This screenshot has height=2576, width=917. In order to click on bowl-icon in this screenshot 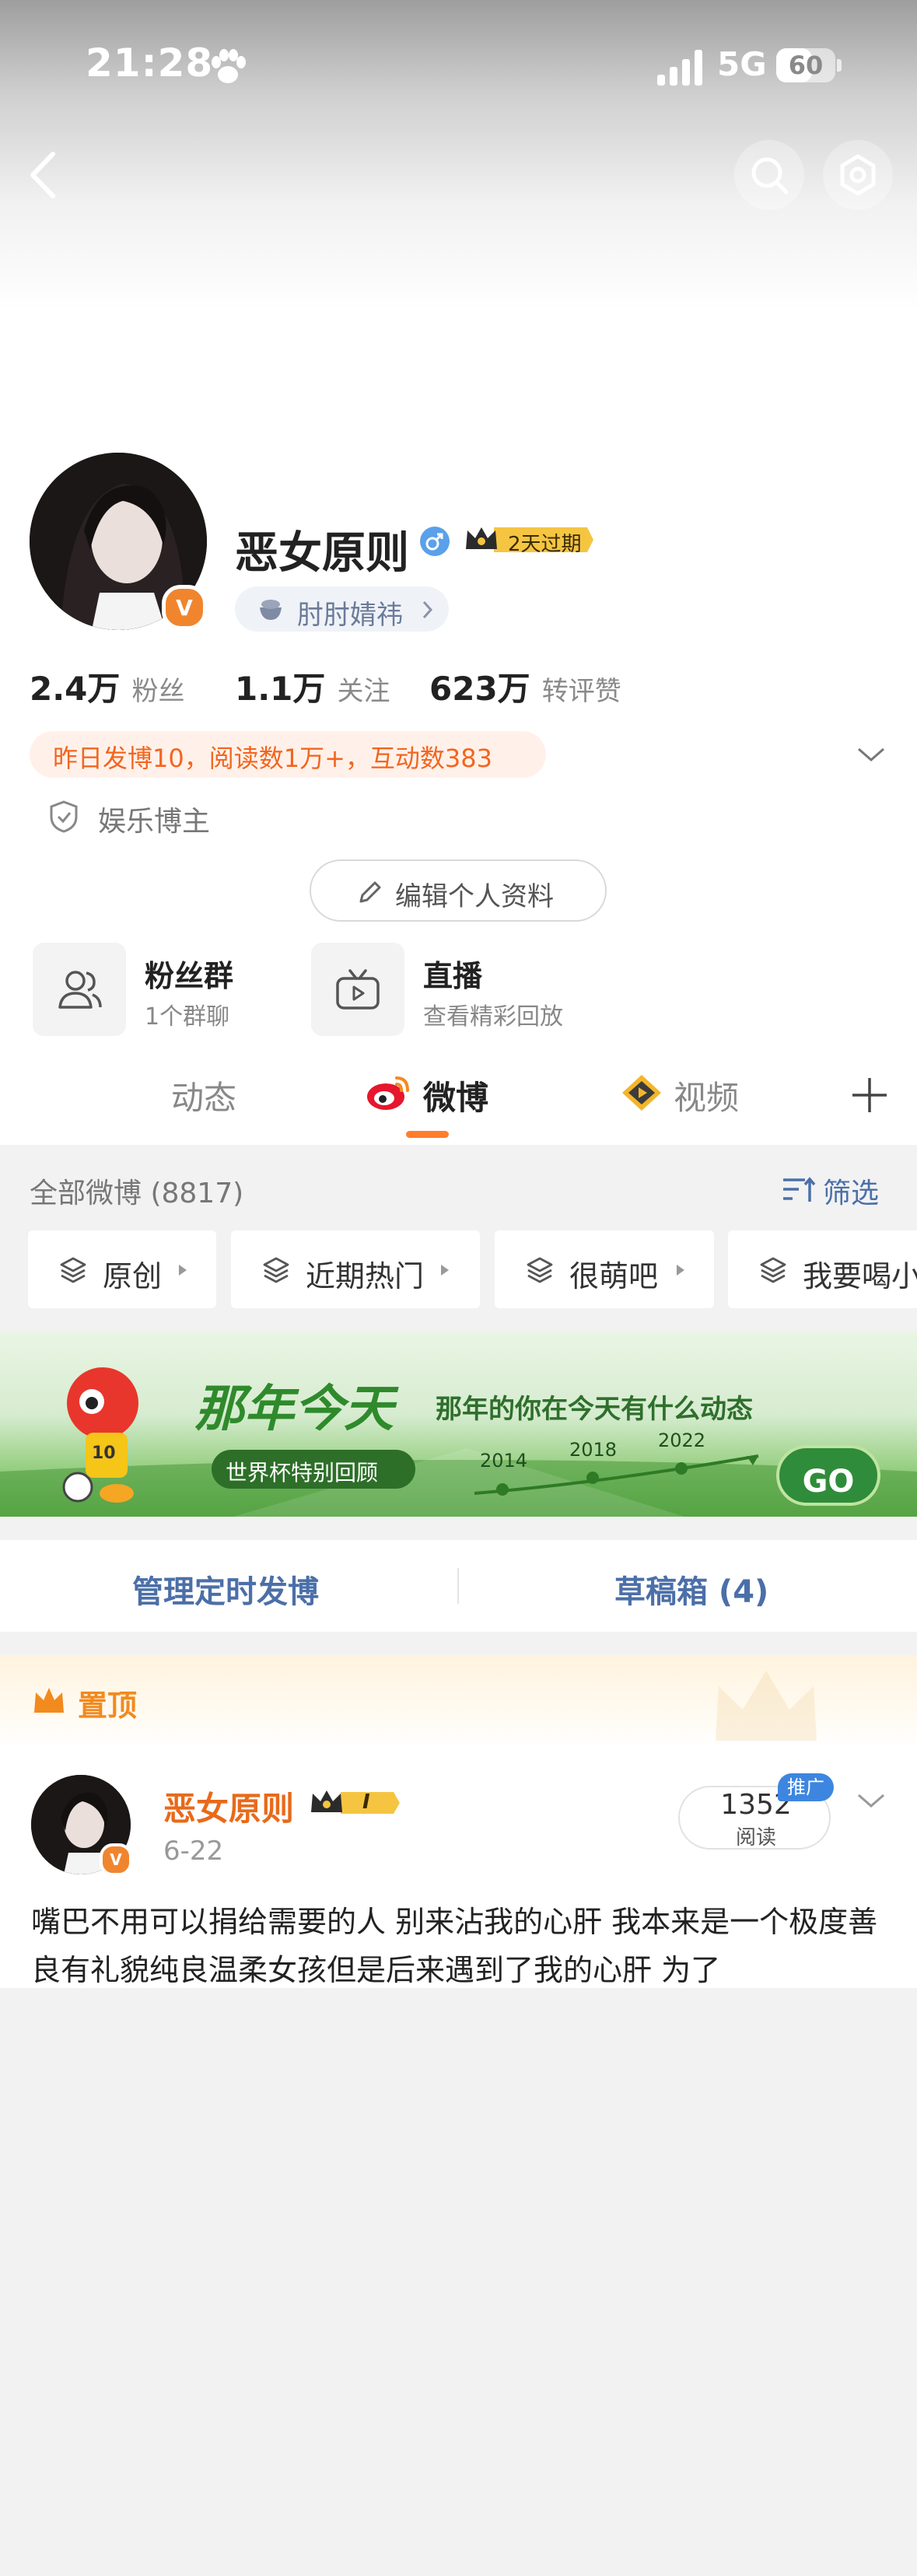, I will do `click(271, 610)`.